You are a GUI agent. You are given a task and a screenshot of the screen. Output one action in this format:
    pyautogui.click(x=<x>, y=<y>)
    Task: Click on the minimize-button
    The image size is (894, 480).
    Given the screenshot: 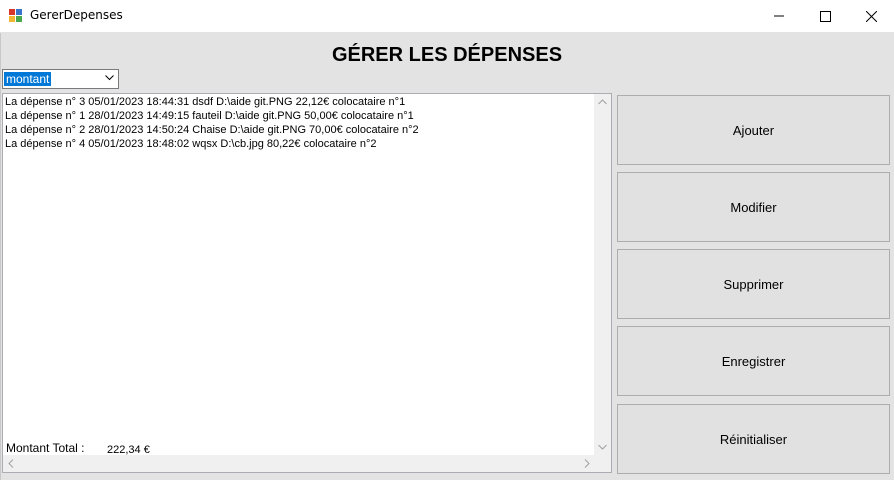 What is the action you would take?
    pyautogui.click(x=779, y=16)
    